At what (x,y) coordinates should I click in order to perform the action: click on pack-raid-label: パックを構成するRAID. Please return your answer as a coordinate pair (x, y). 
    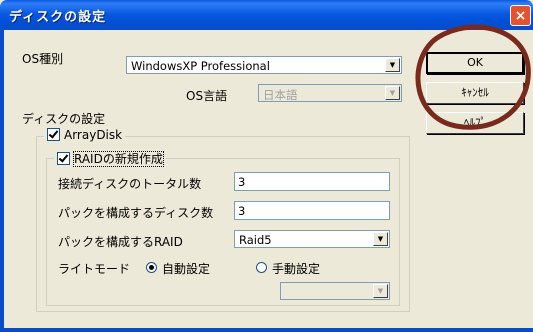
    Looking at the image, I should click on (120, 242).